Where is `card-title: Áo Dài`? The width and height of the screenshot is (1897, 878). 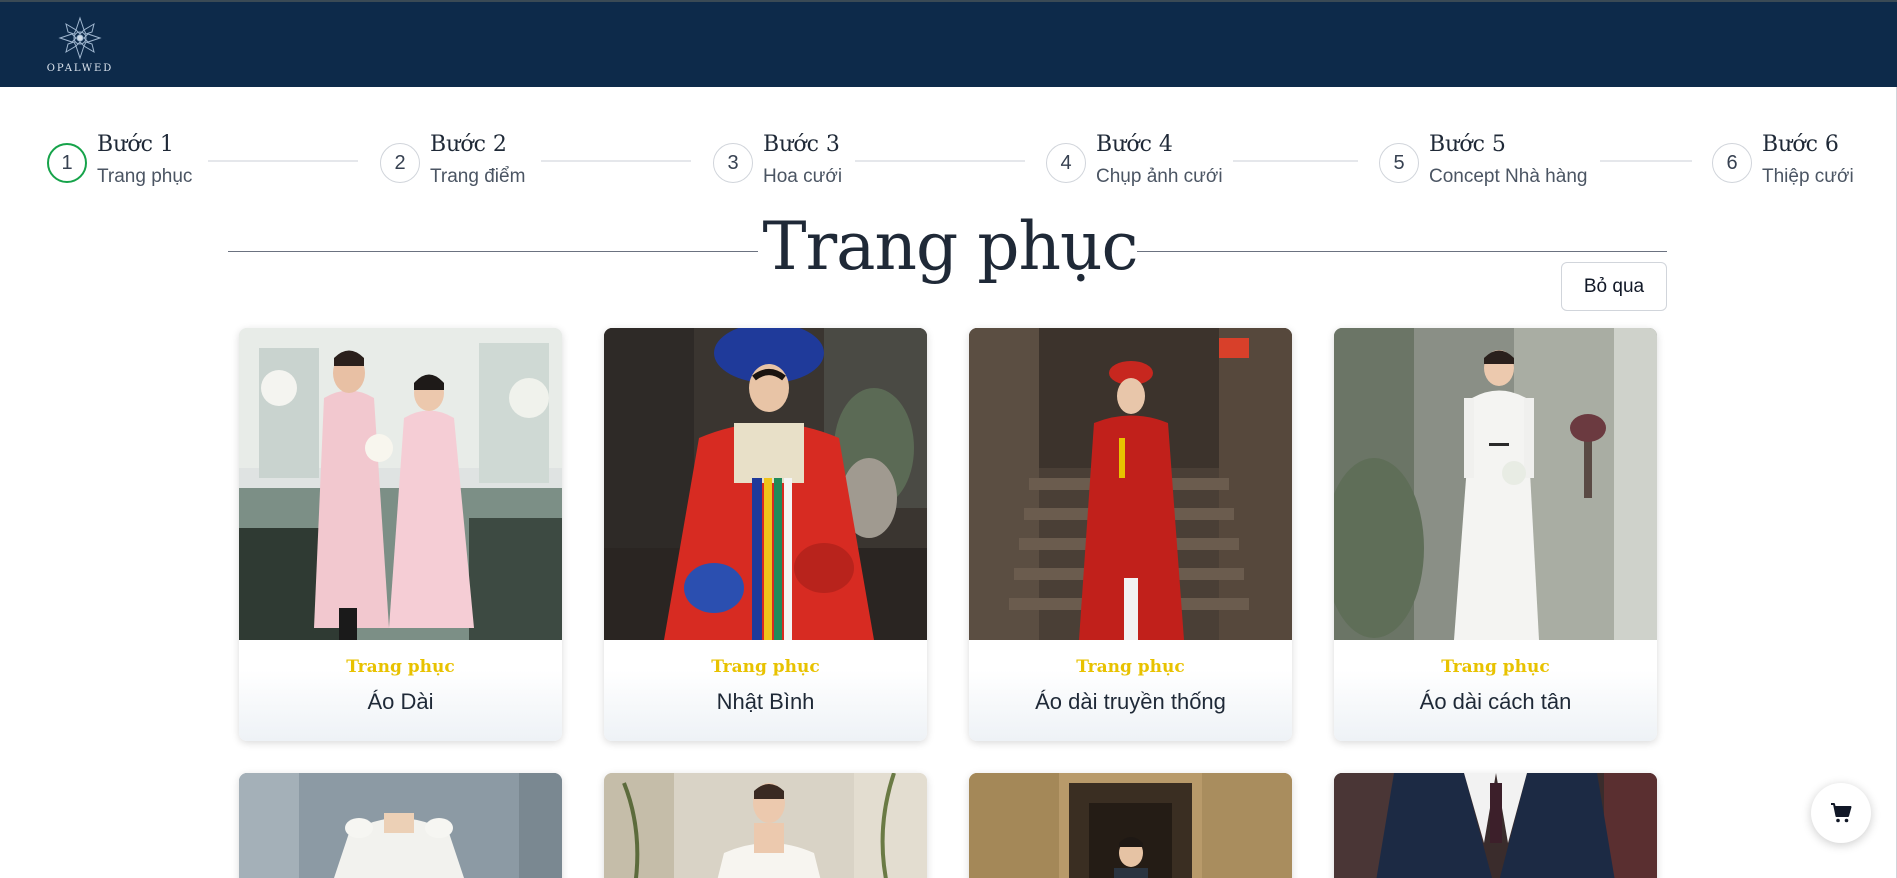 card-title: Áo Dài is located at coordinates (400, 701).